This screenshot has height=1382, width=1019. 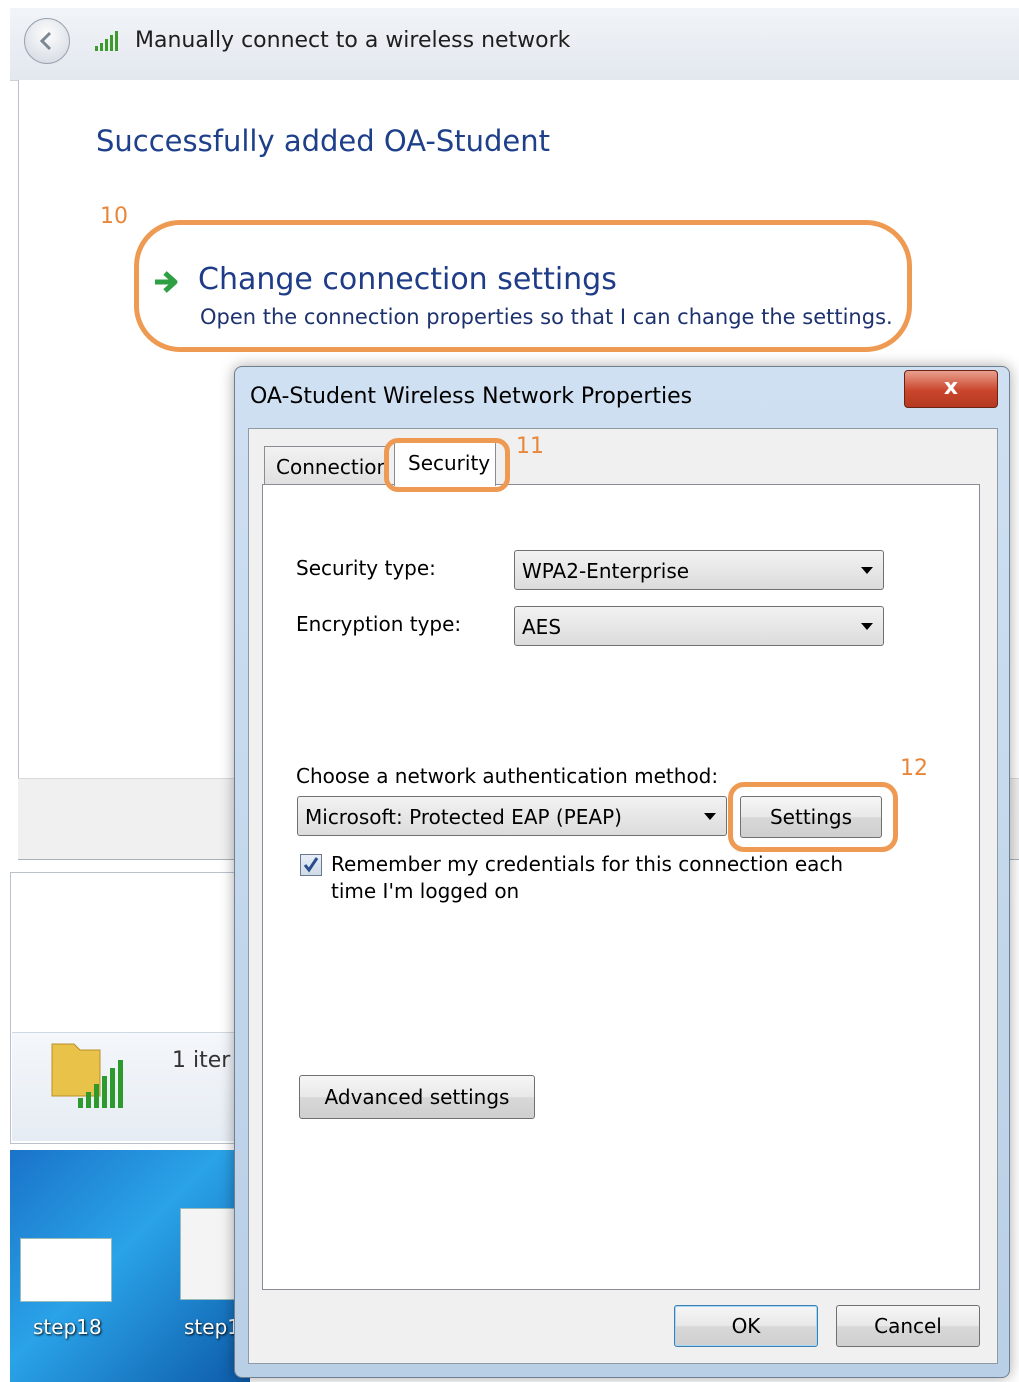 What do you see at coordinates (951, 389) in the screenshot?
I see `close-button: x` at bounding box center [951, 389].